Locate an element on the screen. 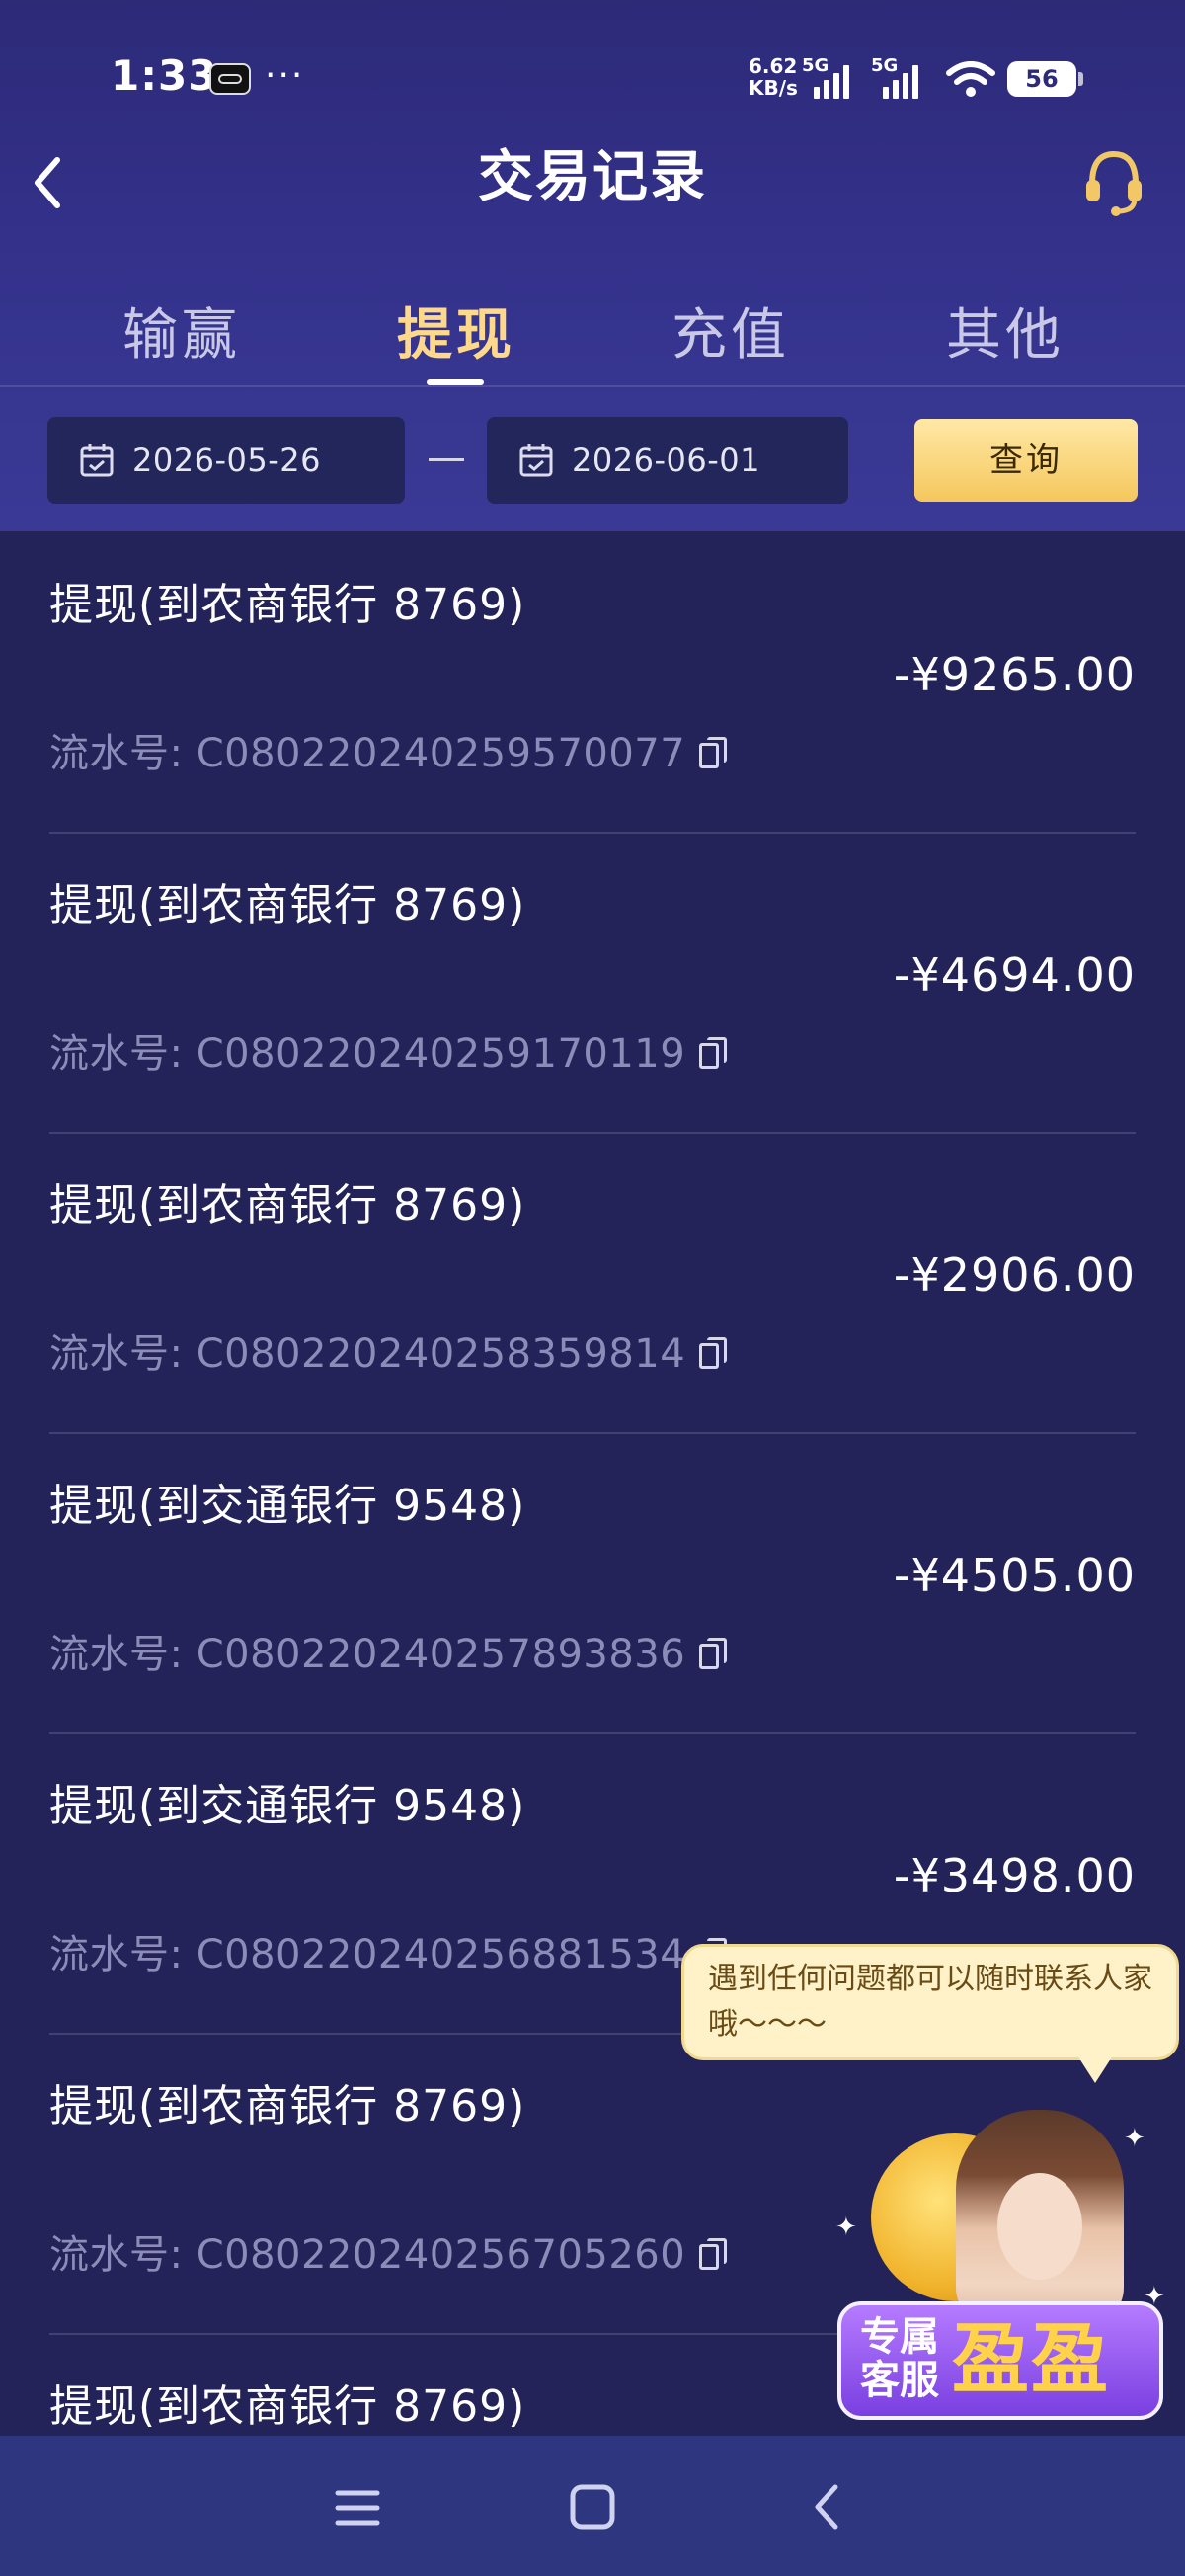 The height and width of the screenshot is (2576, 1185). system-back-button is located at coordinates (828, 2507).